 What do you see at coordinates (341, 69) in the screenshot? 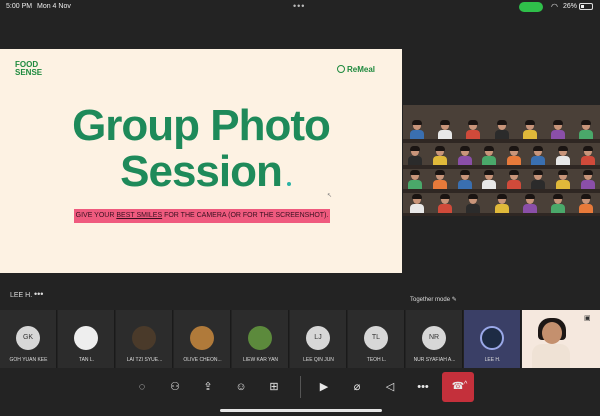
I see `remeal-logo-icon` at bounding box center [341, 69].